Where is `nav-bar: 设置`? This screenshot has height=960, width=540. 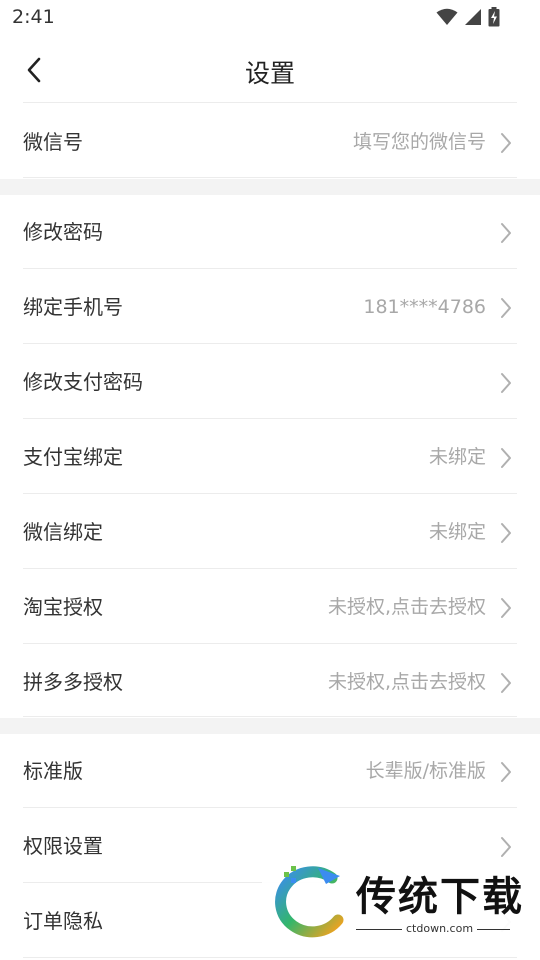
nav-bar: 设置 is located at coordinates (270, 69).